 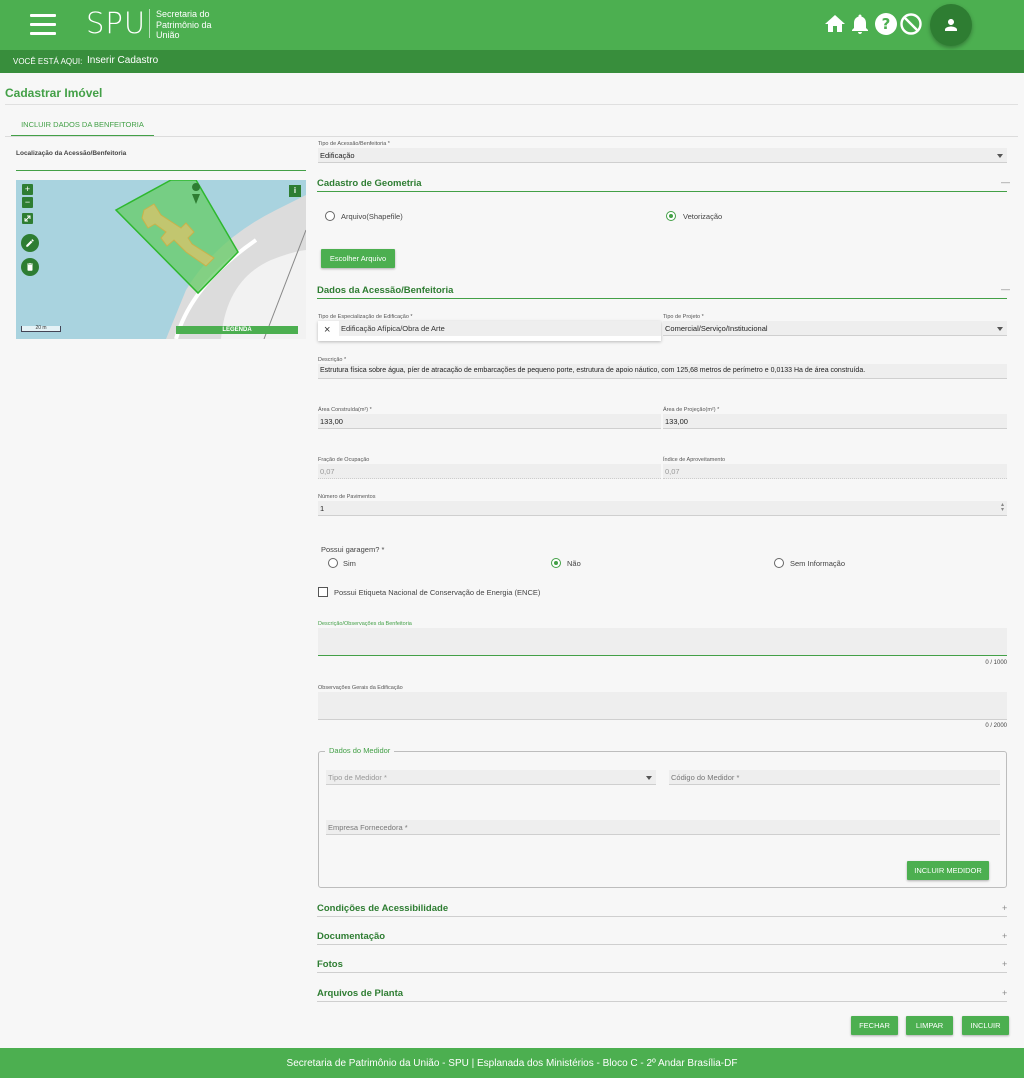 I want to click on tipo-especializacao-autocomplete: × Edificação Afípica/Obra de Arte, so click(x=489, y=331).